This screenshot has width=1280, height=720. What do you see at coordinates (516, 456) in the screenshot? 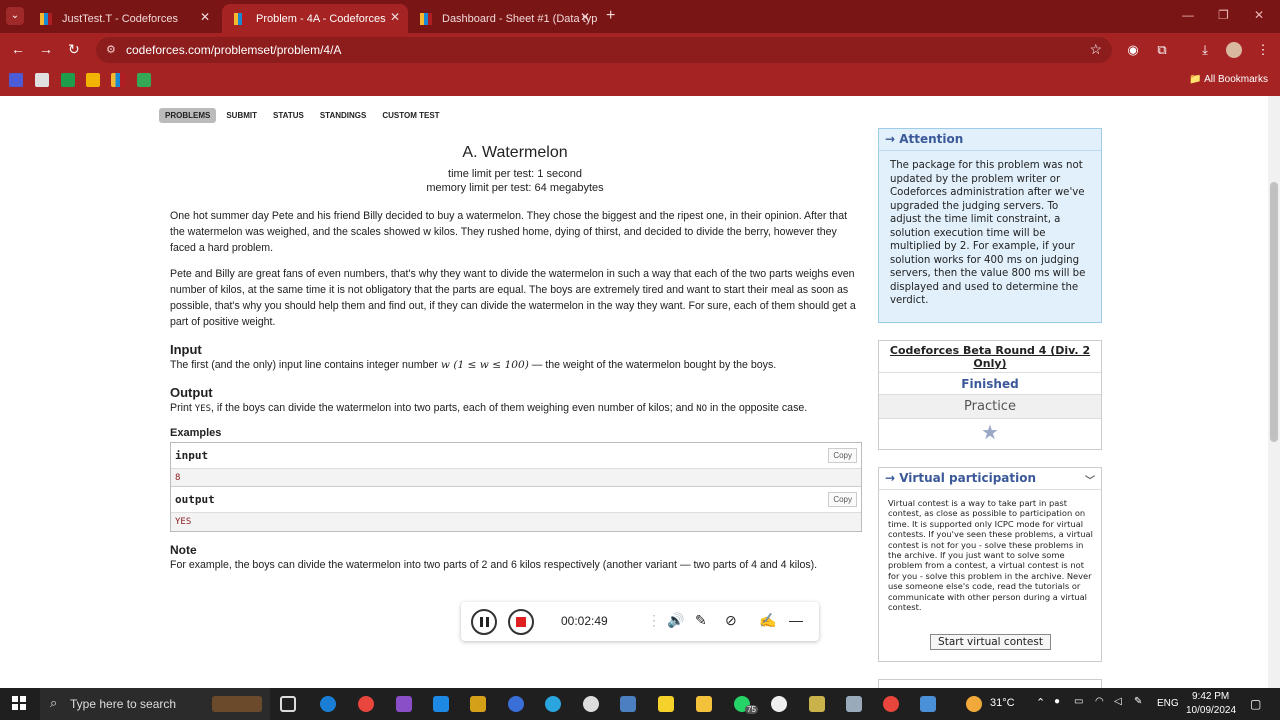
I see `example-input-header: input Copy` at bounding box center [516, 456].